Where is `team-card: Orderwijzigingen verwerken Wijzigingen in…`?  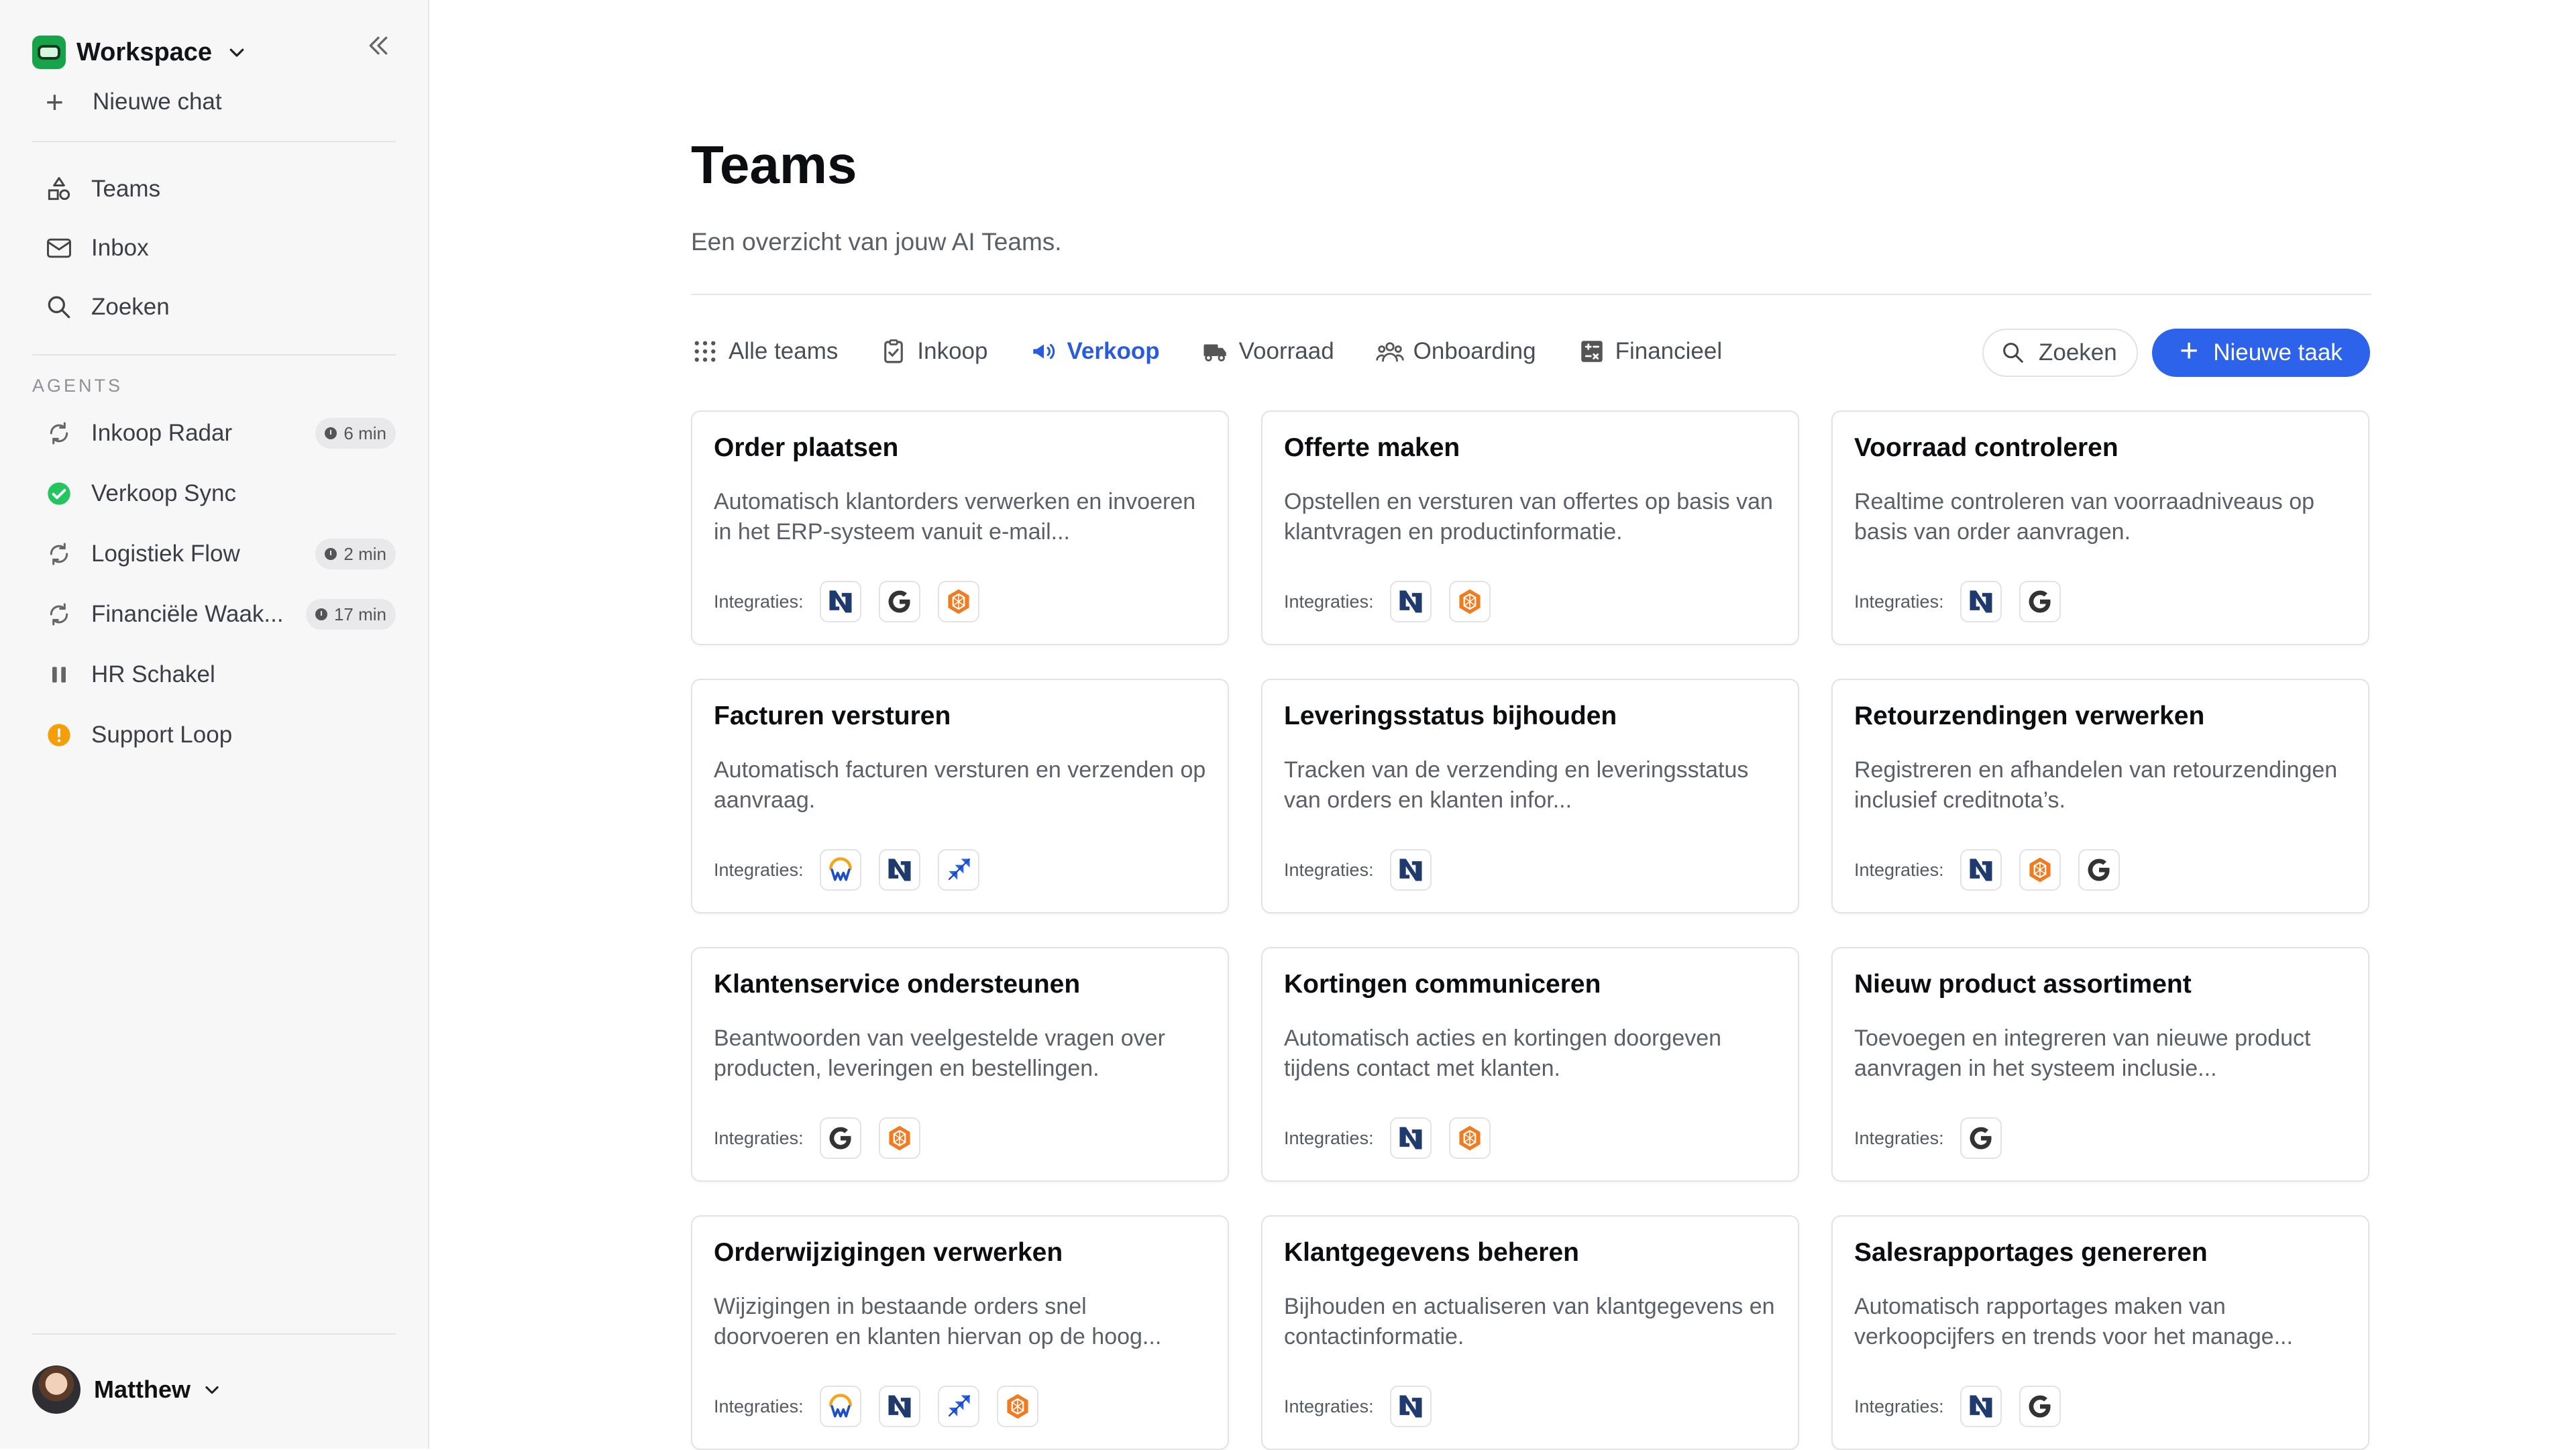
team-card: Orderwijzigingen verwerken Wijzigingen in… is located at coordinates (960, 1332).